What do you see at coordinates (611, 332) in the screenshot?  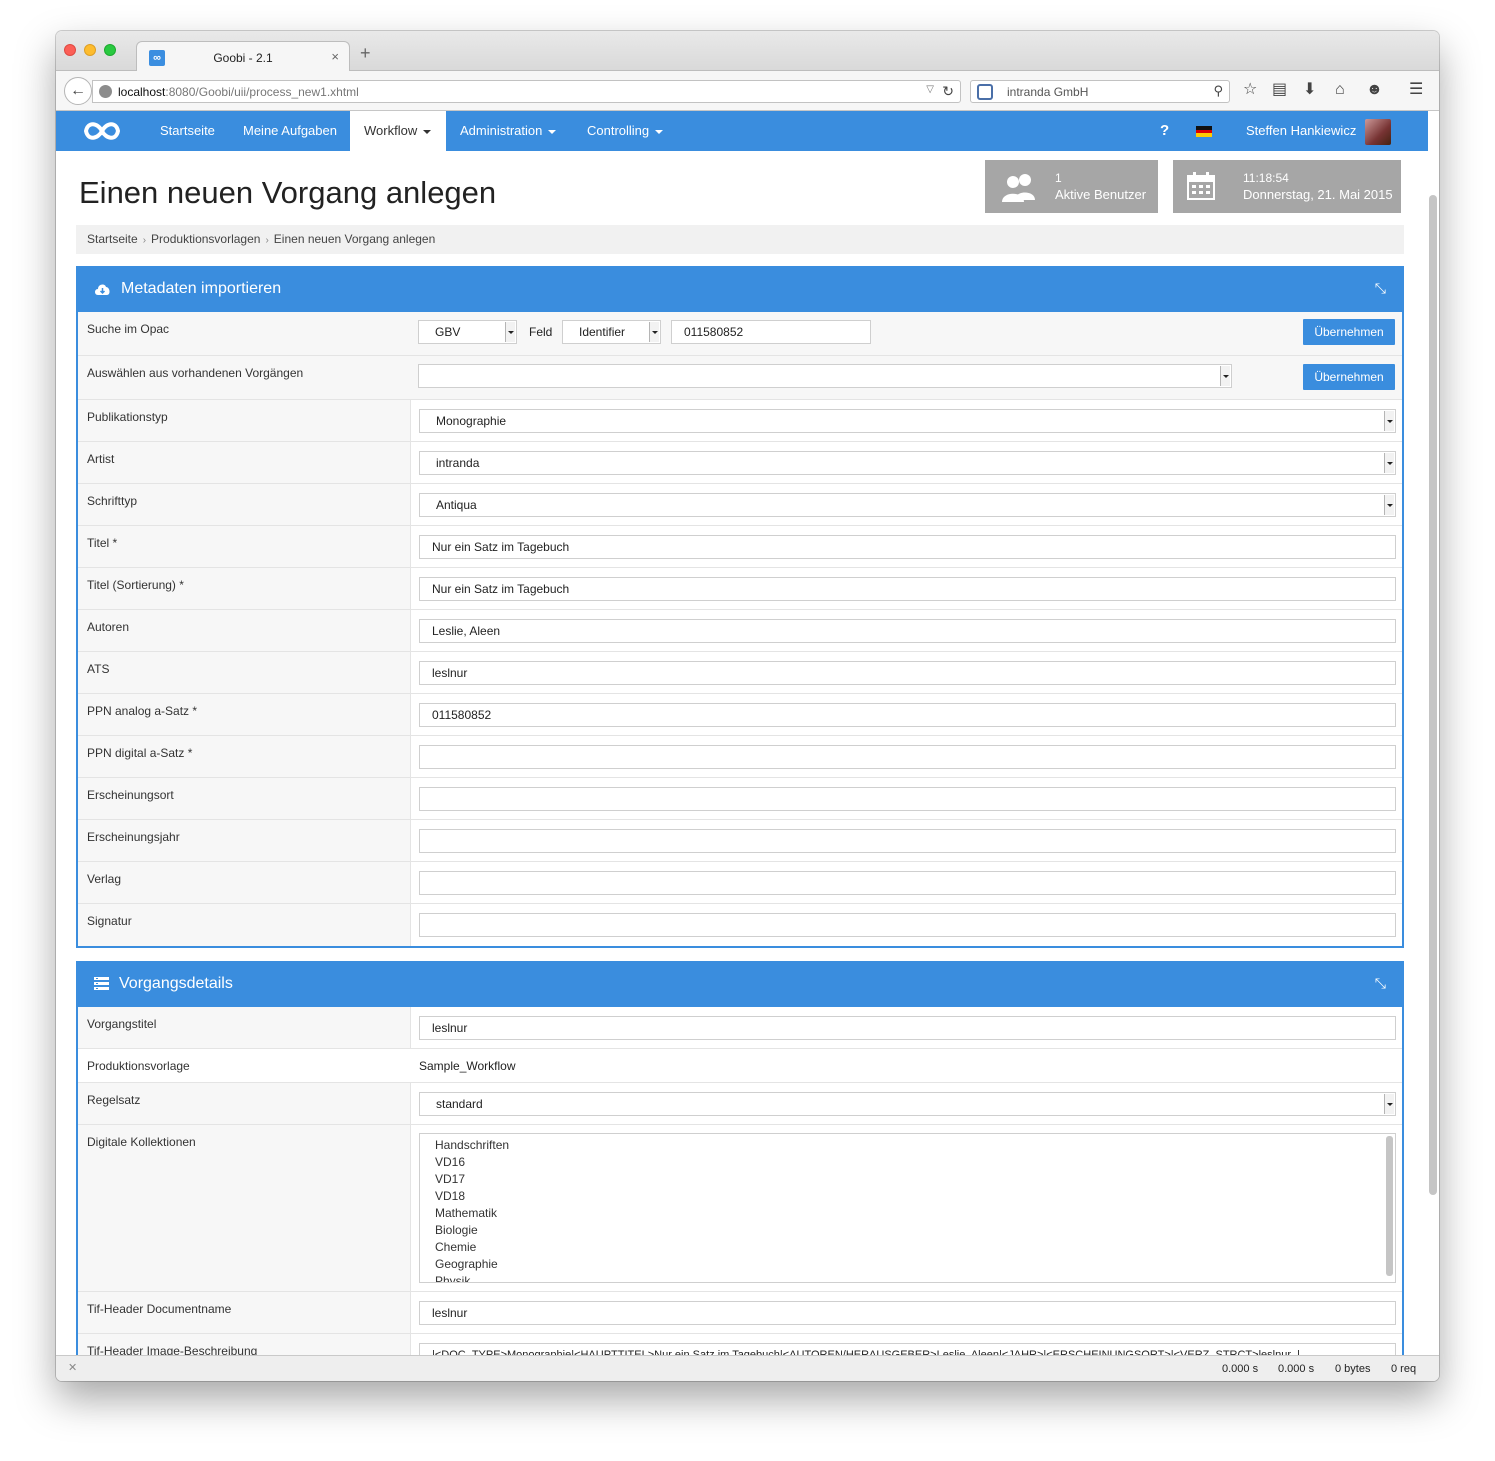 I see `field-select: Identifier` at bounding box center [611, 332].